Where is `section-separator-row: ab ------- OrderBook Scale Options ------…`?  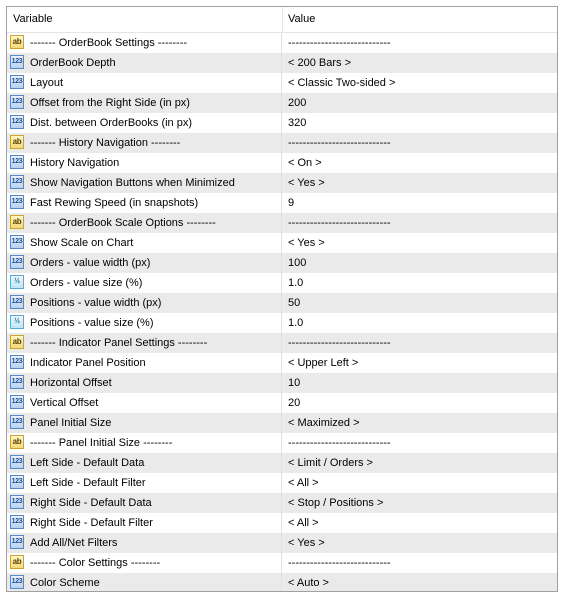
section-separator-row: ab ------- OrderBook Scale Options ------… is located at coordinates (282, 223).